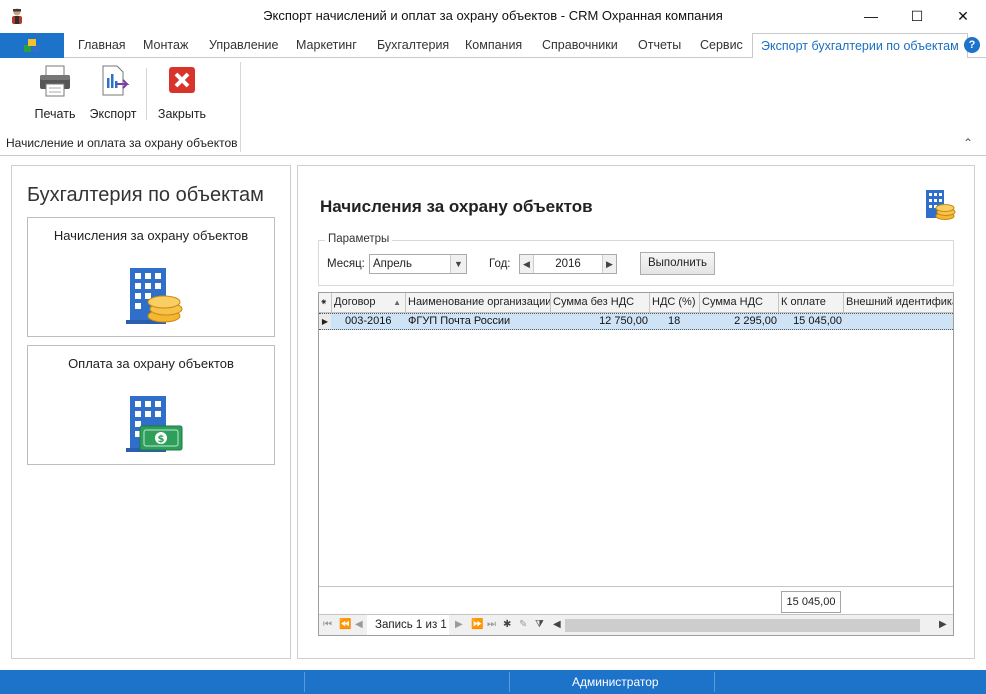 This screenshot has height=694, width=986. I want to click on increment-arrow-icon: ▶, so click(609, 264).